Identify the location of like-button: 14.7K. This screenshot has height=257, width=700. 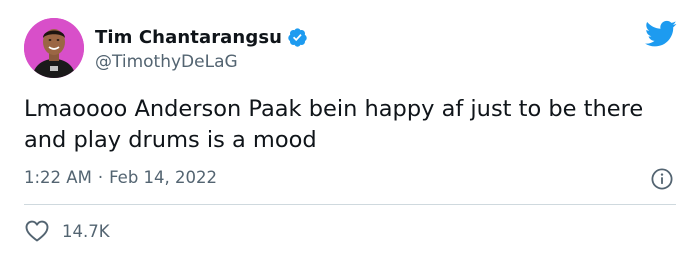
(67, 231).